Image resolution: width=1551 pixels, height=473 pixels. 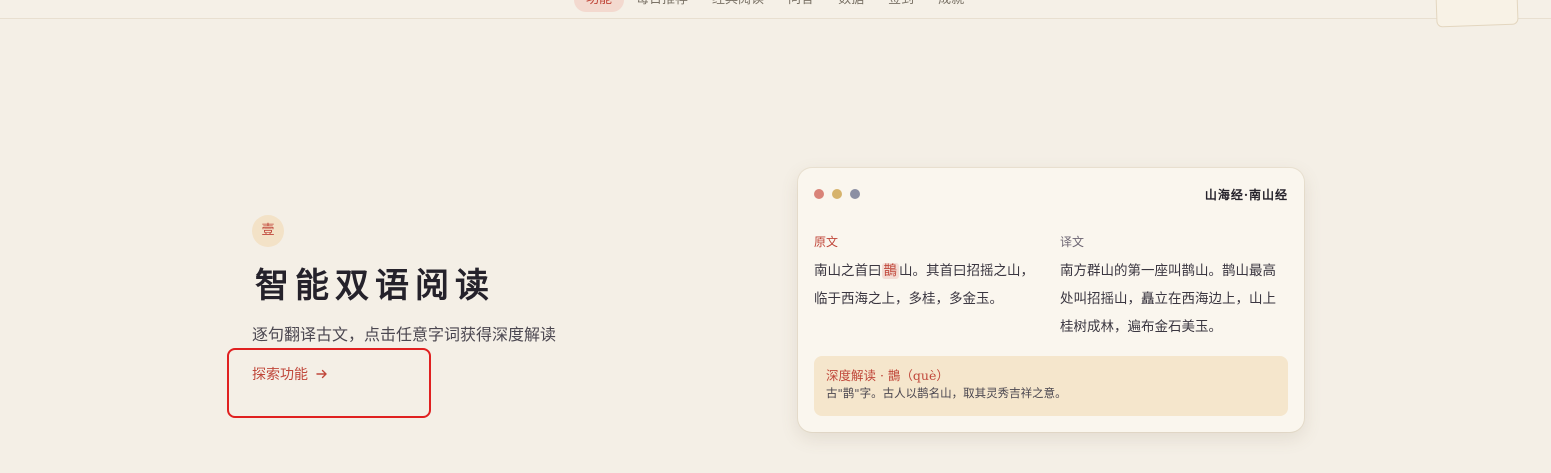 I want to click on highlighted-character: 鵲, so click(x=890, y=271).